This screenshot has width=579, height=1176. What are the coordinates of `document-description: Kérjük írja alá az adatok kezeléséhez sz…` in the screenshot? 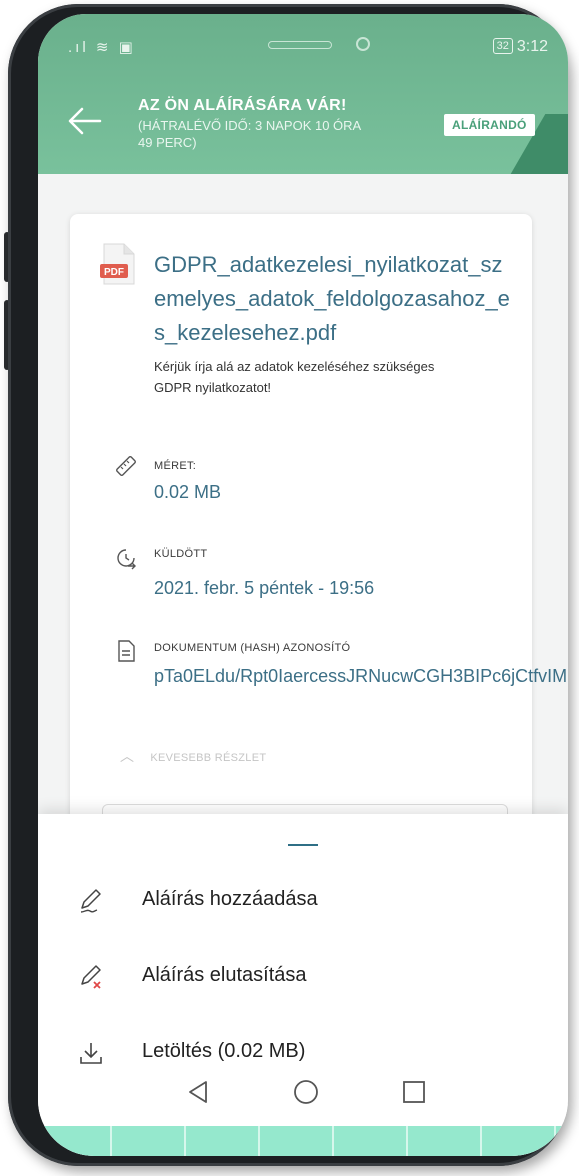 It's located at (294, 377).